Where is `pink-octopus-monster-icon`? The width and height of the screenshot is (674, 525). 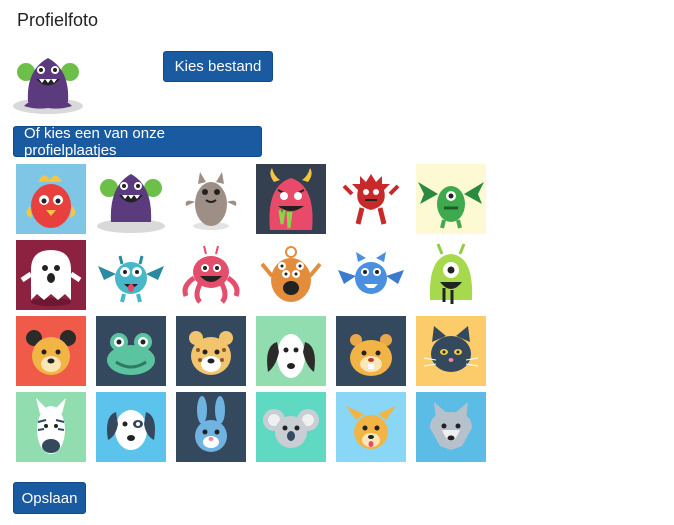
pink-octopus-monster-icon is located at coordinates (211, 275).